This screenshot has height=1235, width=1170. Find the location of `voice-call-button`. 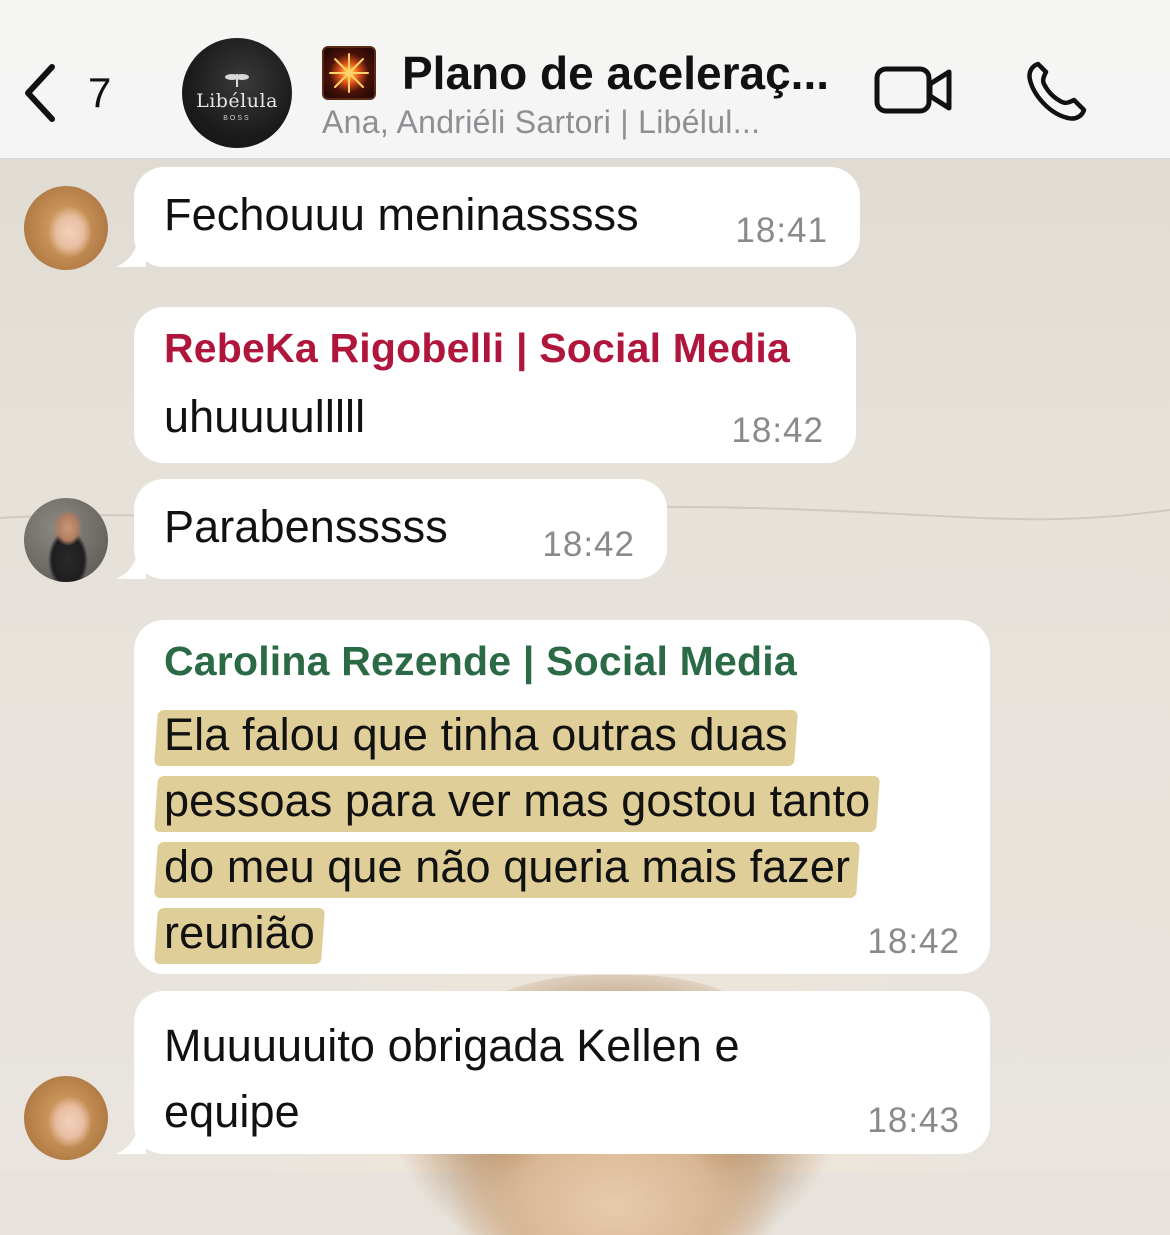

voice-call-button is located at coordinates (1057, 93).